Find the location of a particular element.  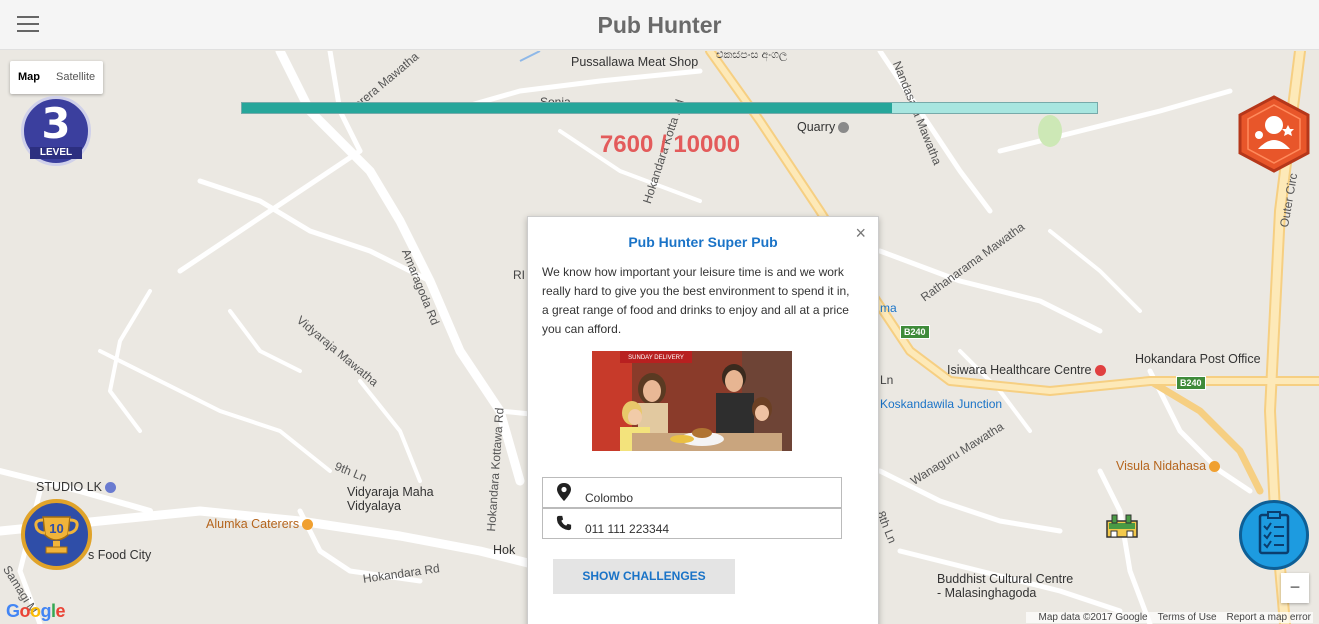

hospital-icon is located at coordinates (1100, 371).